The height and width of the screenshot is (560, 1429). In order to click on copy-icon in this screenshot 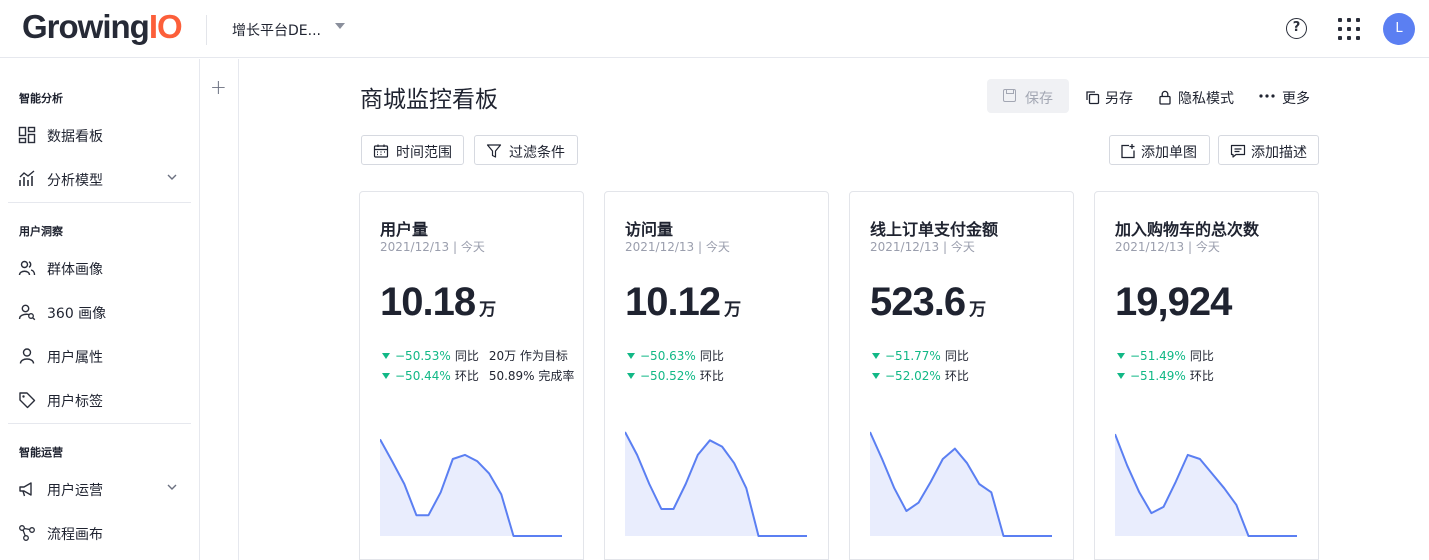, I will do `click(1093, 98)`.